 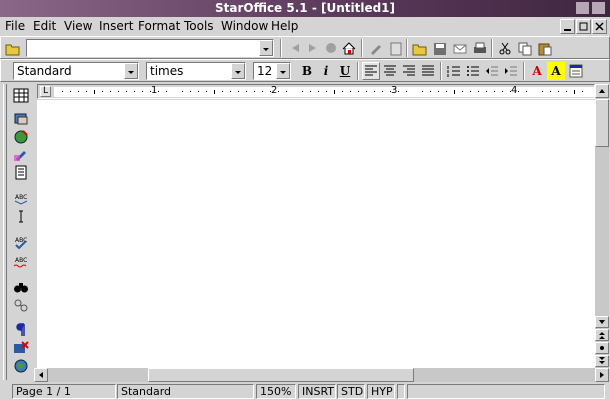 What do you see at coordinates (21, 95) in the screenshot?
I see `insert-table-icon` at bounding box center [21, 95].